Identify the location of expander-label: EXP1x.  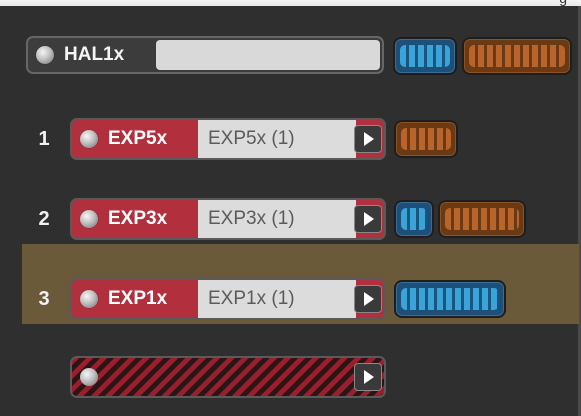
(138, 298).